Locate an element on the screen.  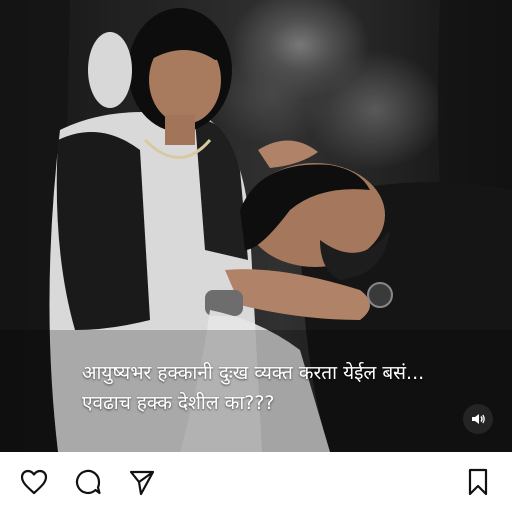
like-button is located at coordinates (34, 482).